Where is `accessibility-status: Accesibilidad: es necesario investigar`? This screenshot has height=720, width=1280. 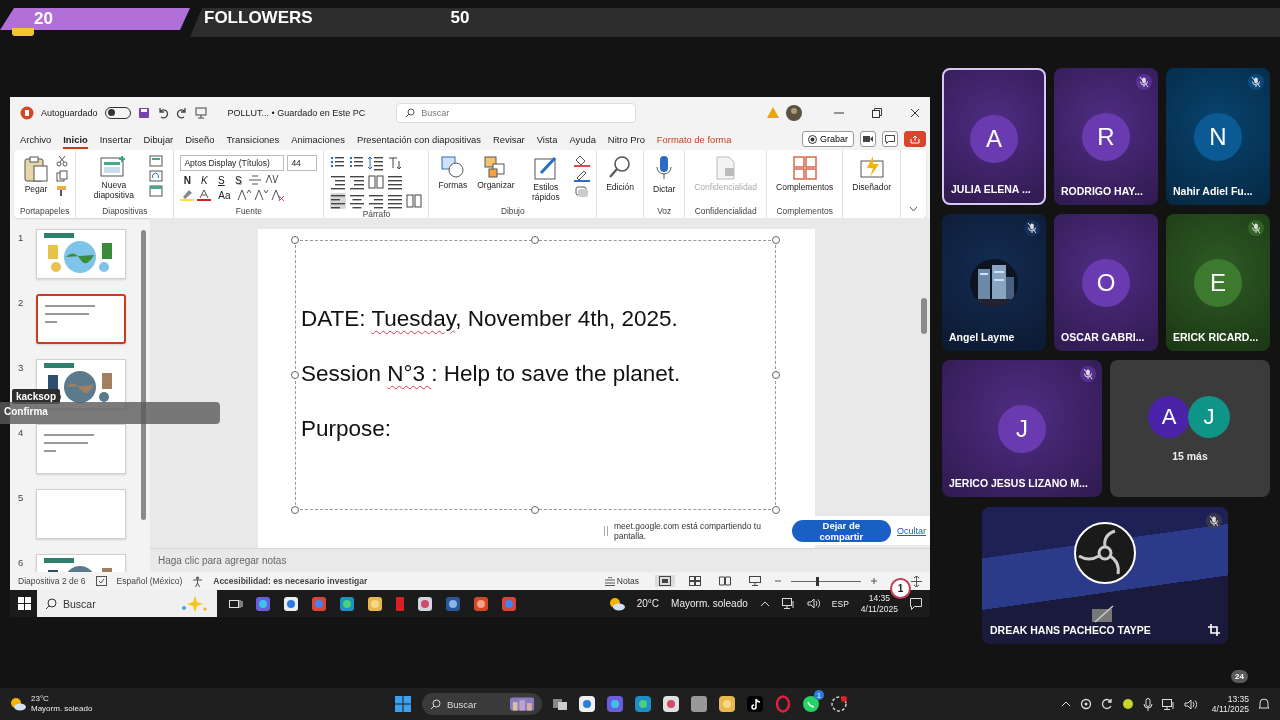
accessibility-status: Accesibilidad: es necesario investigar is located at coordinates (290, 581).